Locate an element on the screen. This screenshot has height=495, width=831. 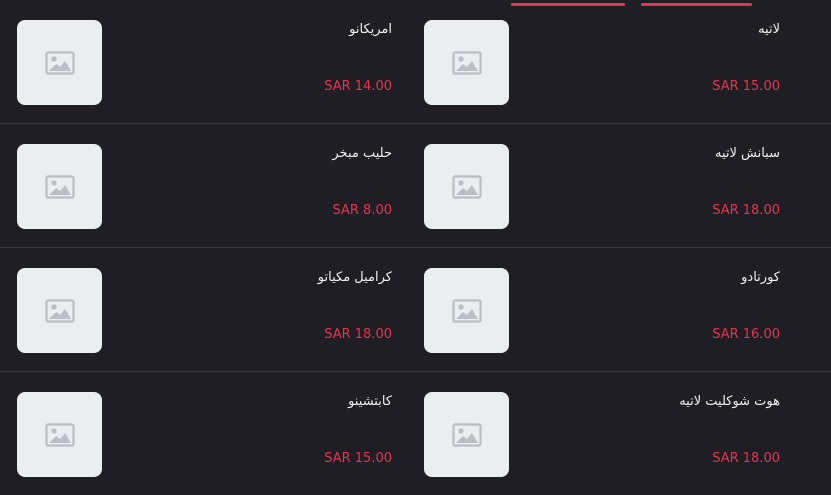
product-card: سبانش لاتيه SAR 18.00 is located at coordinates (609, 186).